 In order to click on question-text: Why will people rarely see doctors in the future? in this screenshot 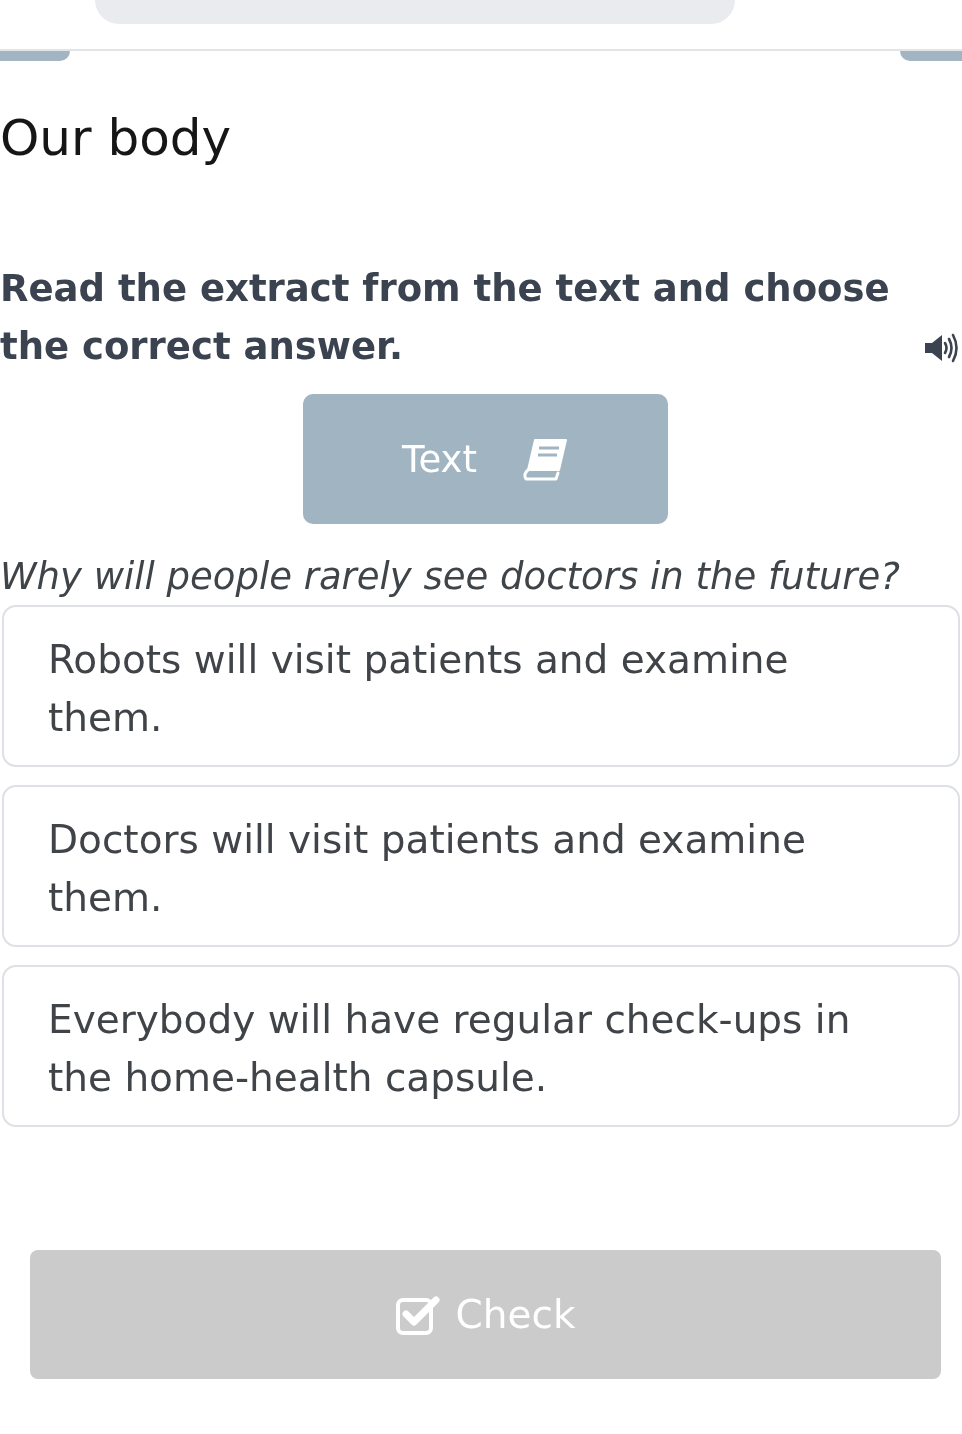, I will do `click(450, 577)`.